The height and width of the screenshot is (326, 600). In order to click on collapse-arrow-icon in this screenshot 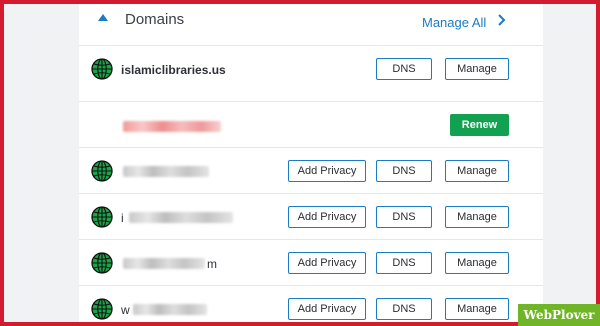, I will do `click(103, 17)`.